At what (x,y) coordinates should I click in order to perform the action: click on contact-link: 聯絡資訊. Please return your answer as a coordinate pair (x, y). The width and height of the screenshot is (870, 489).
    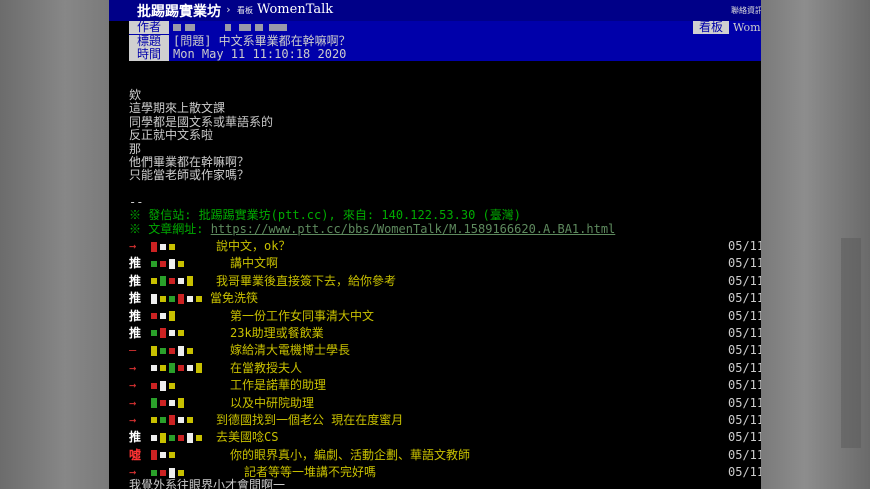
    Looking at the image, I should click on (746, 10).